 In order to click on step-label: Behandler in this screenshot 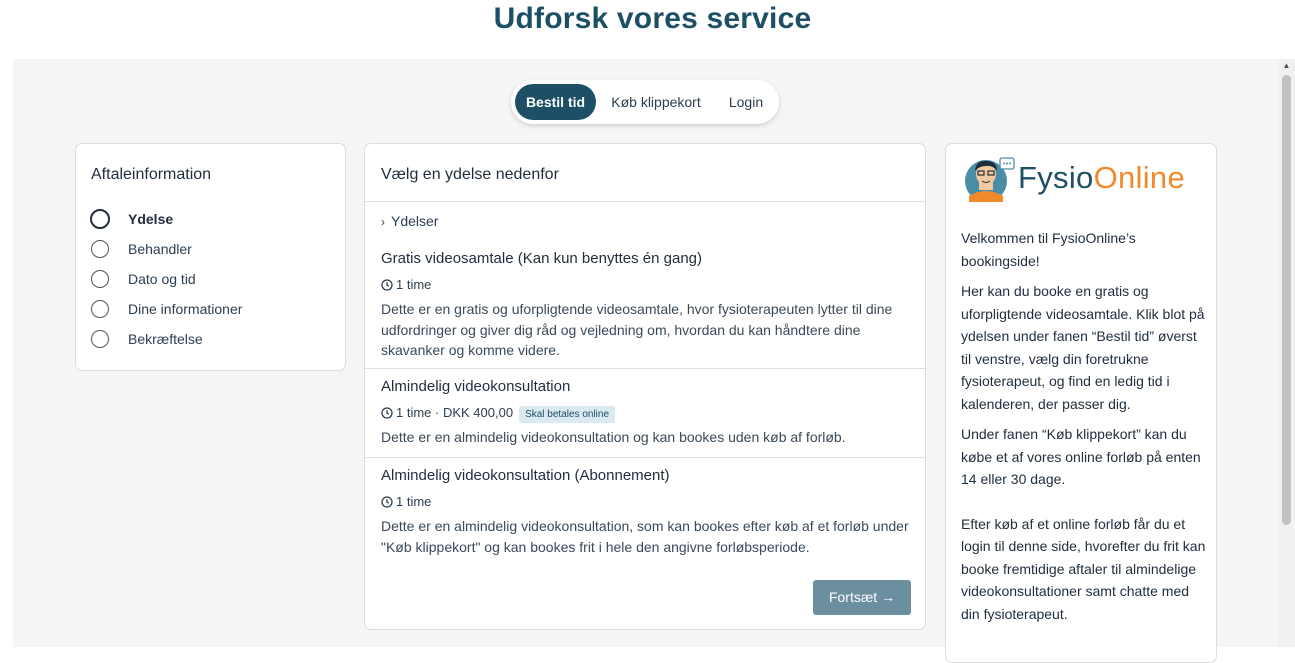, I will do `click(160, 249)`.